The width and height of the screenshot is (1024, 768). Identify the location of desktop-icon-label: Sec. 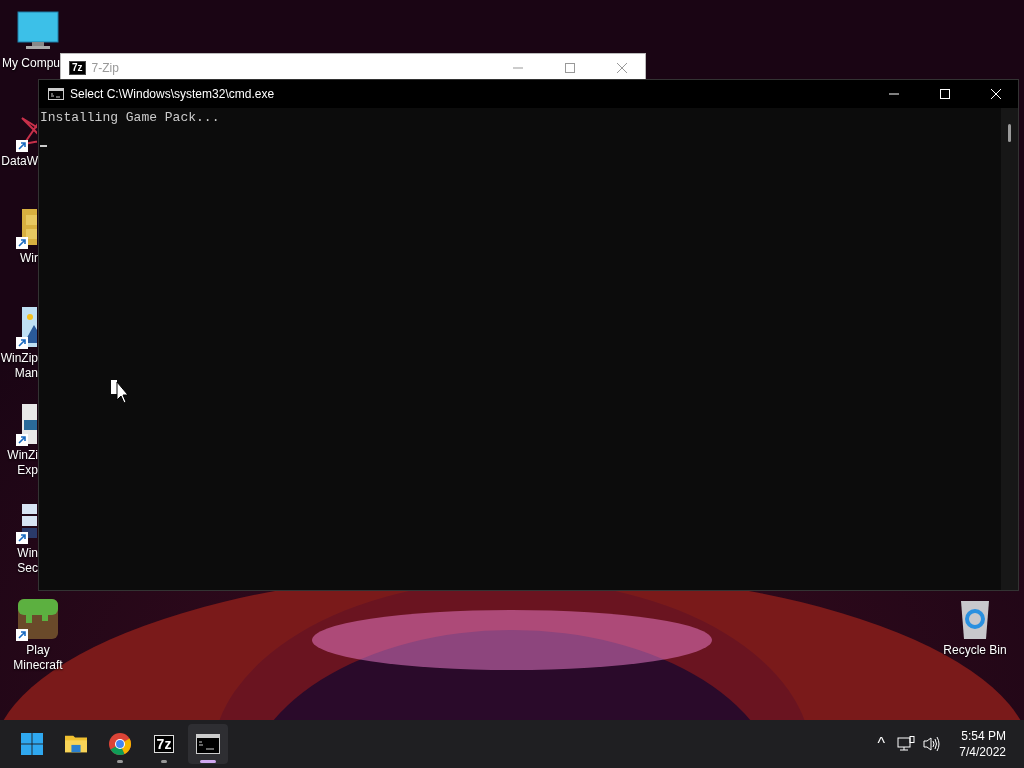
(27, 568).